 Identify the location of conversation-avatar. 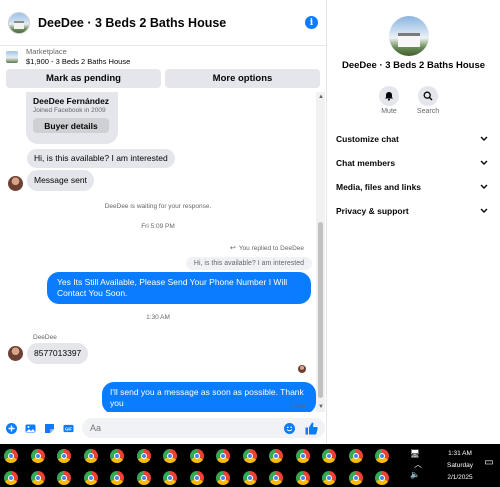
(19, 22).